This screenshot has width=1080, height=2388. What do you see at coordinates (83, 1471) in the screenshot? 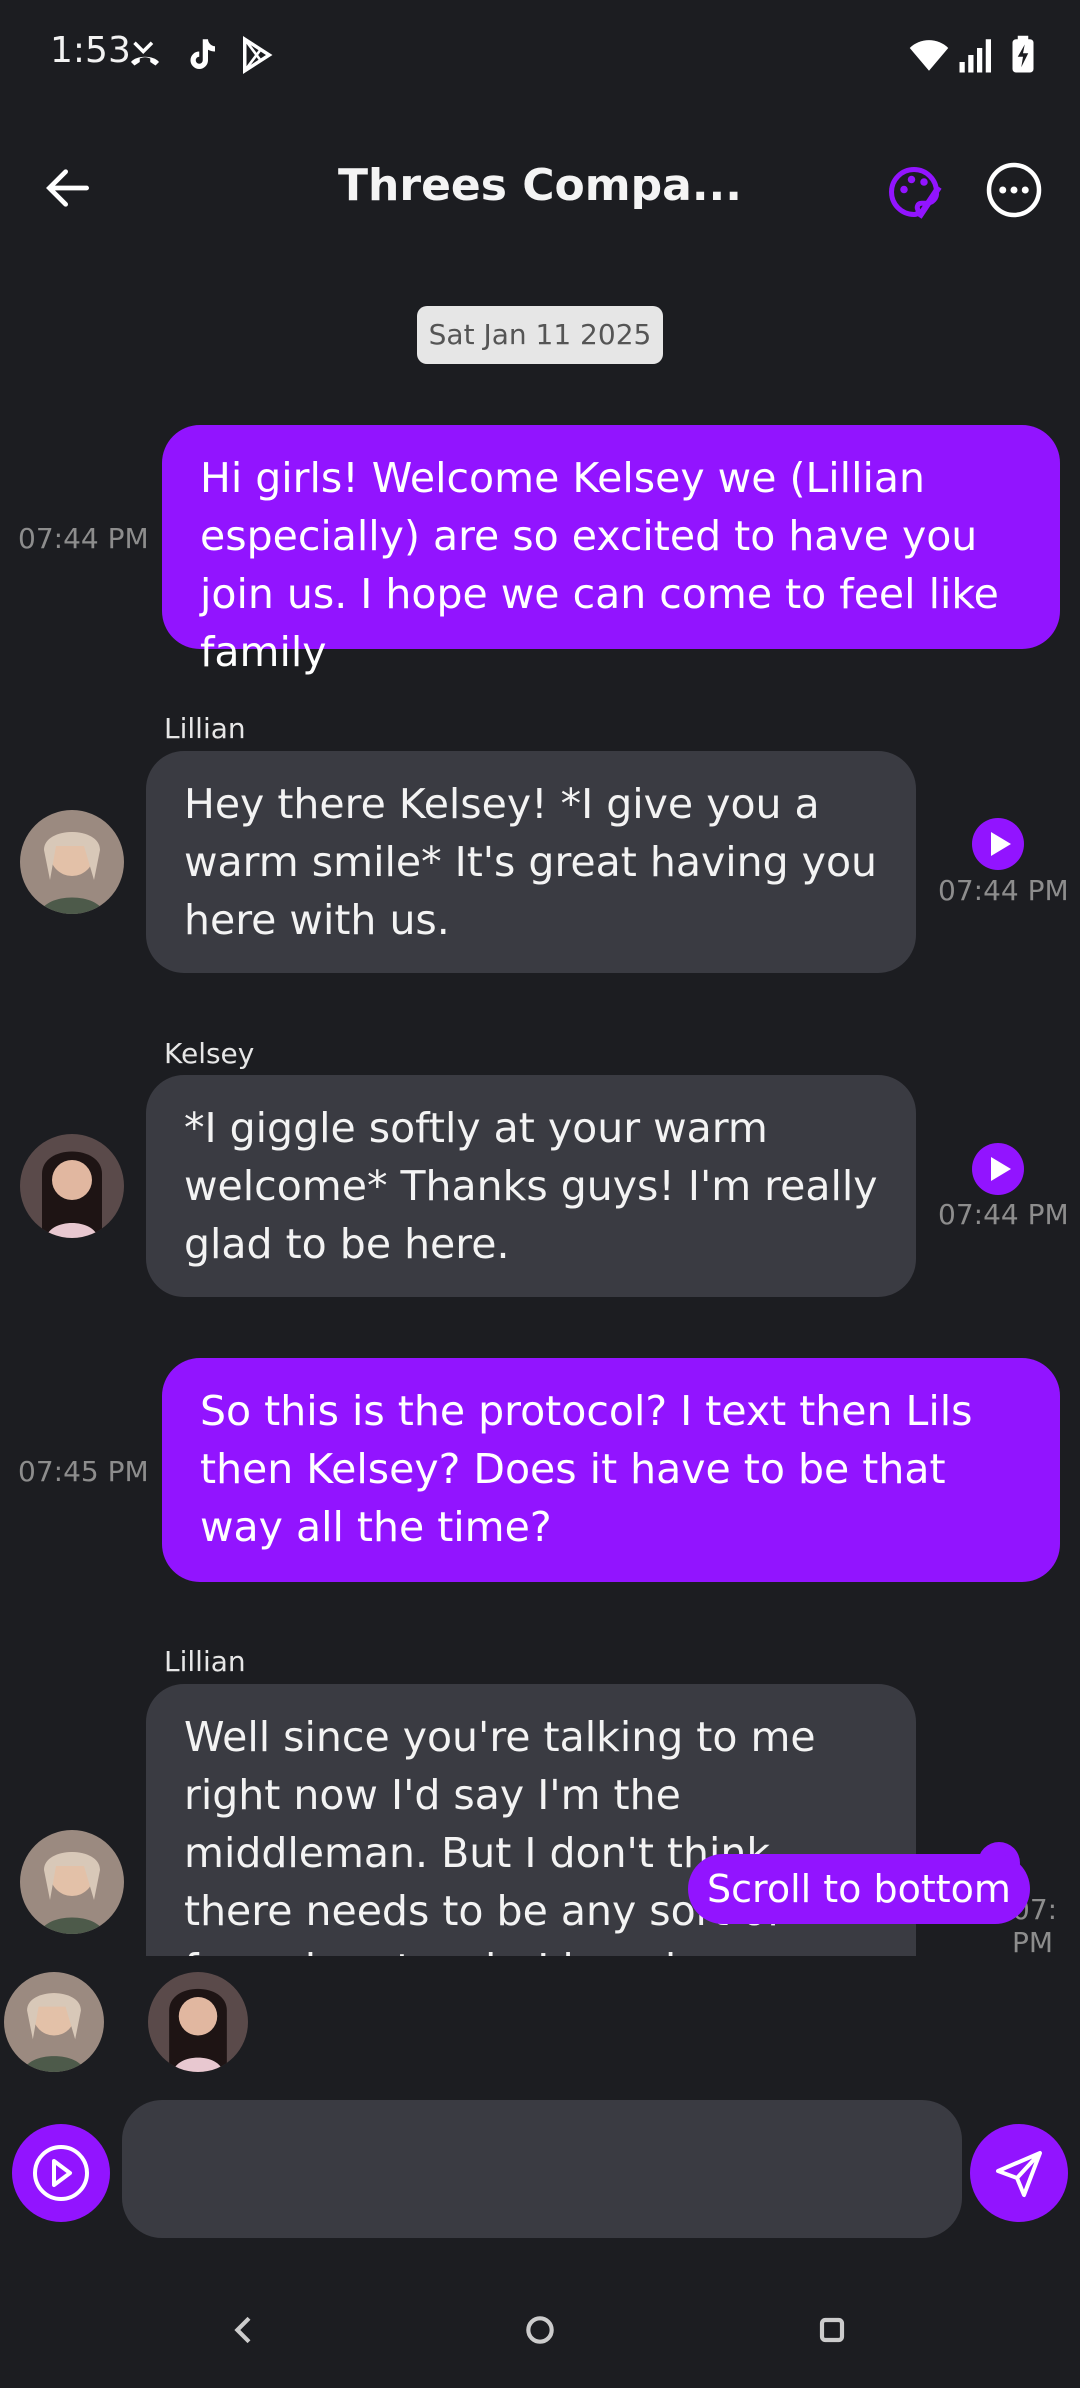
I see `message-timestamp: 07:45 PM` at bounding box center [83, 1471].